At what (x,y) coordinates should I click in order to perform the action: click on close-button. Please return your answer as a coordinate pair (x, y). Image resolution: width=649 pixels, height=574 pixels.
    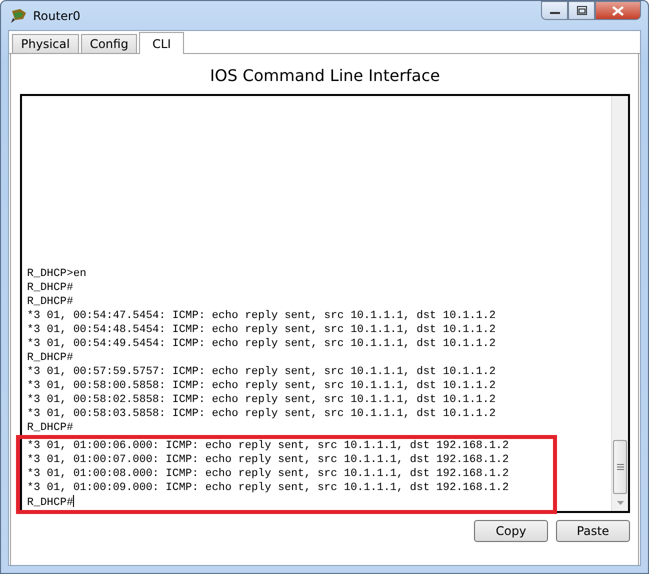
    Looking at the image, I should click on (618, 10).